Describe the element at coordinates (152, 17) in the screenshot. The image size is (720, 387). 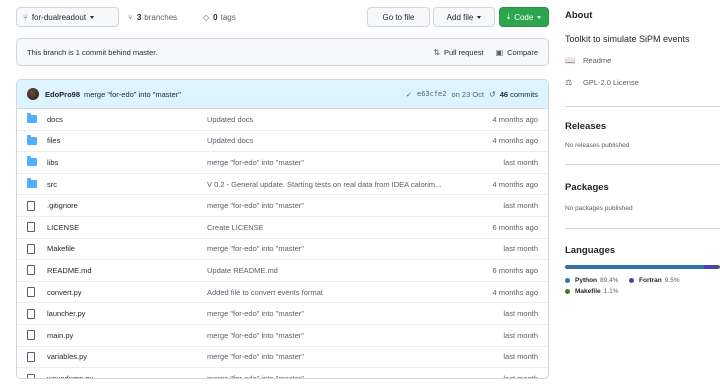
I see `branches-link: ⑂ 3 branches` at that location.